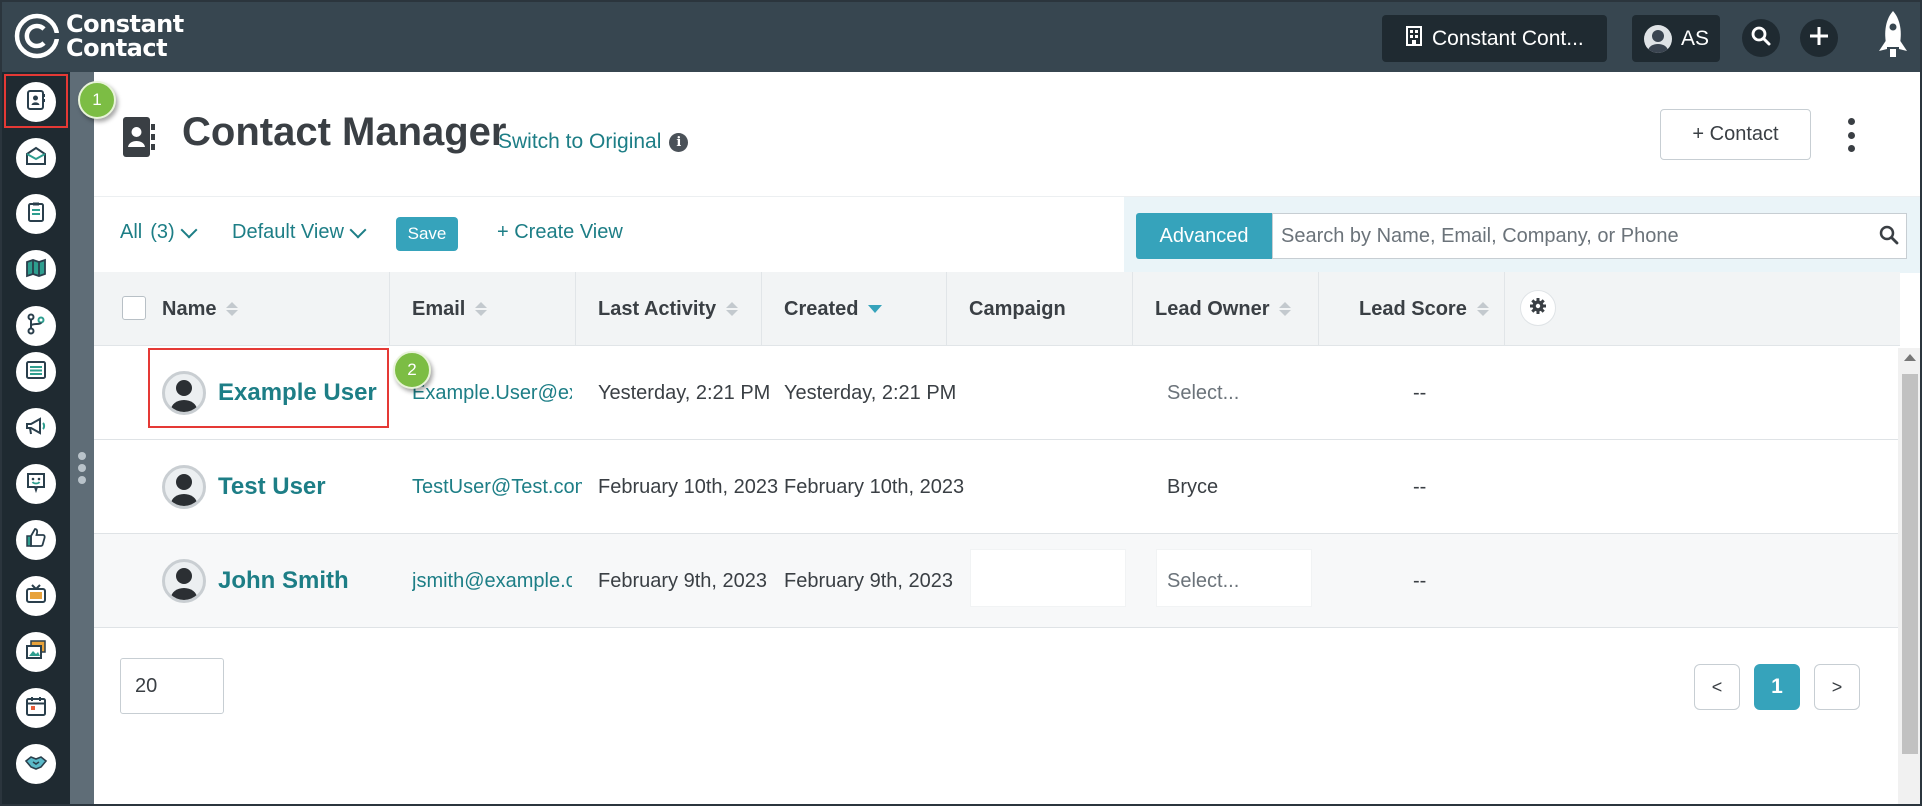 Image resolution: width=1922 pixels, height=806 pixels. I want to click on col-name: Name, so click(242, 309).